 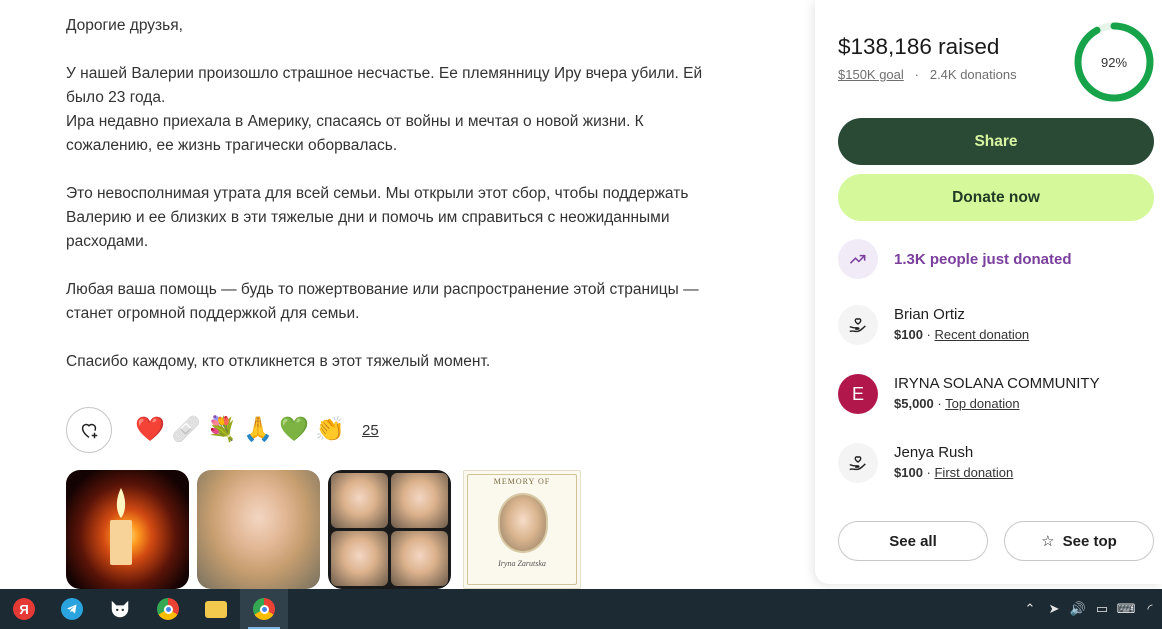 What do you see at coordinates (914, 403) in the screenshot?
I see `donor-amount: $5,000` at bounding box center [914, 403].